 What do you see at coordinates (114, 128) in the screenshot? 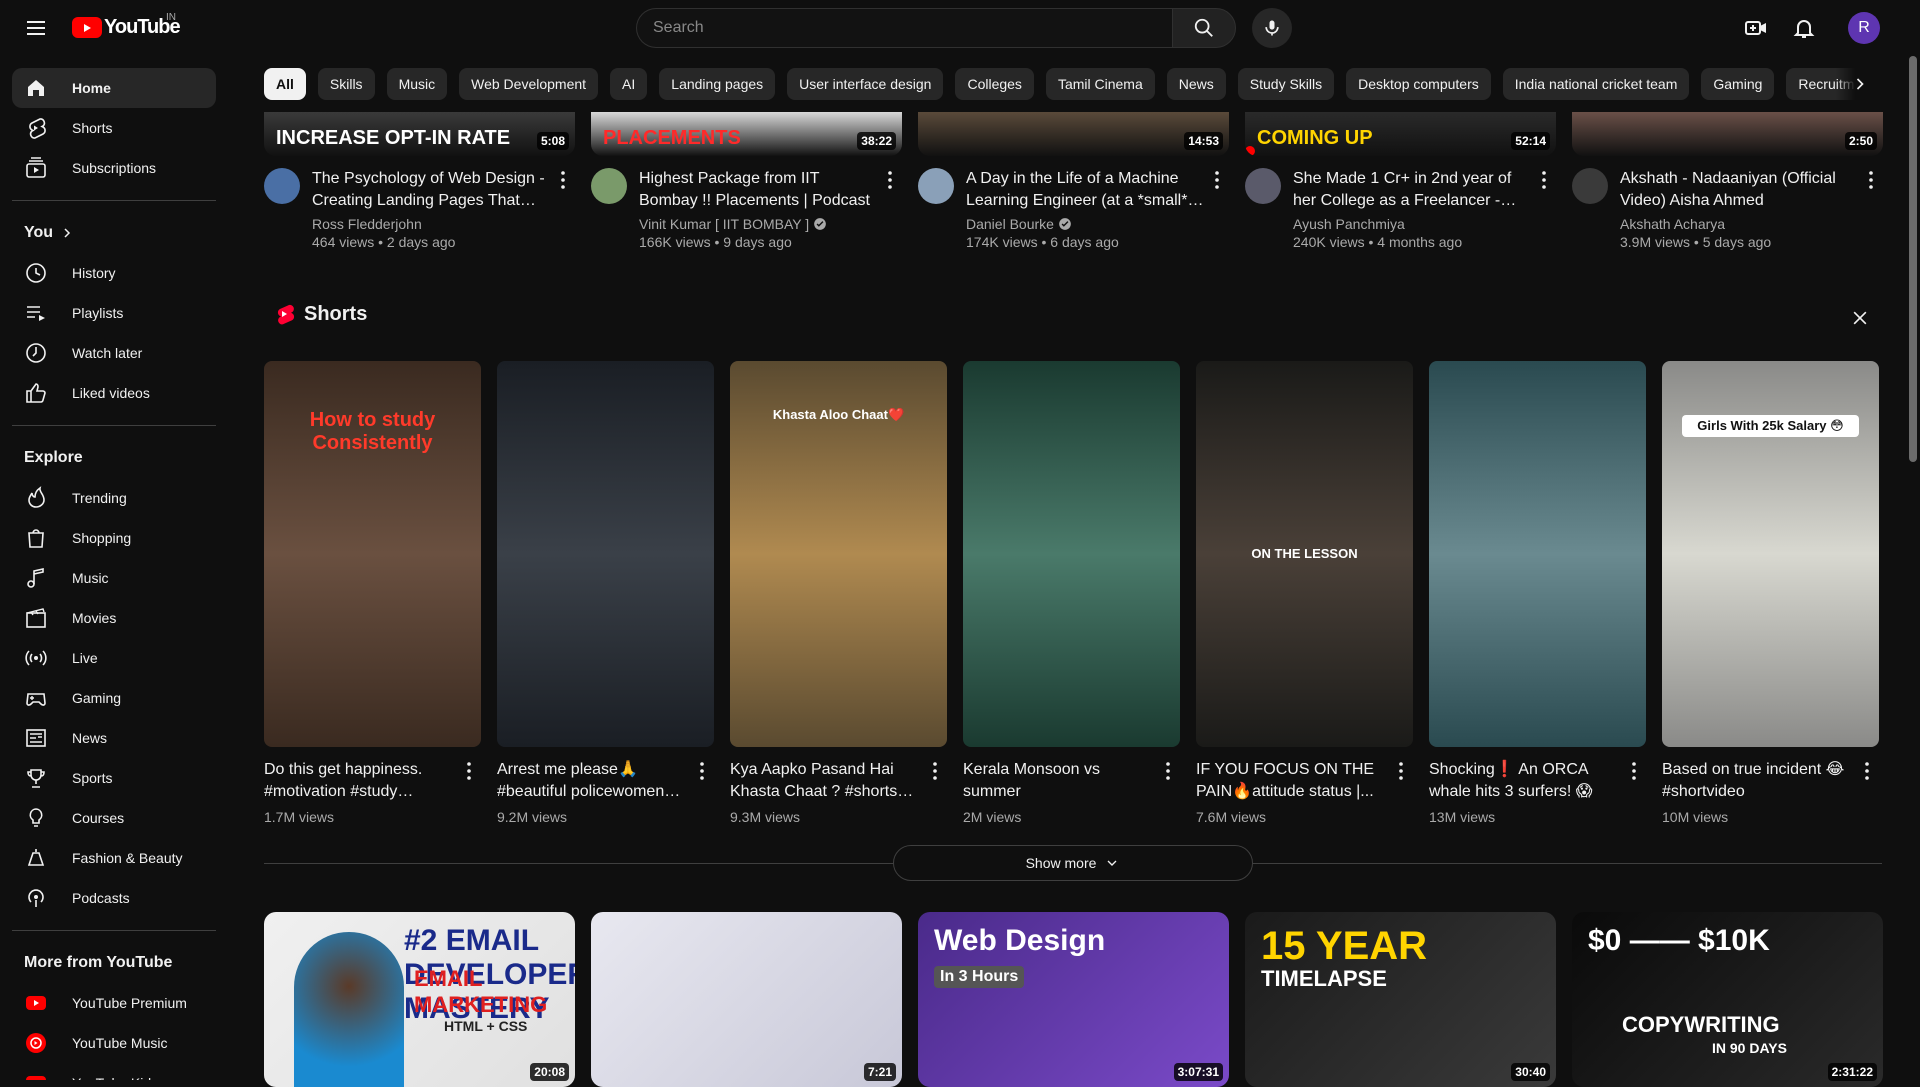
I see `sidebar-item-shorts: Shorts` at bounding box center [114, 128].